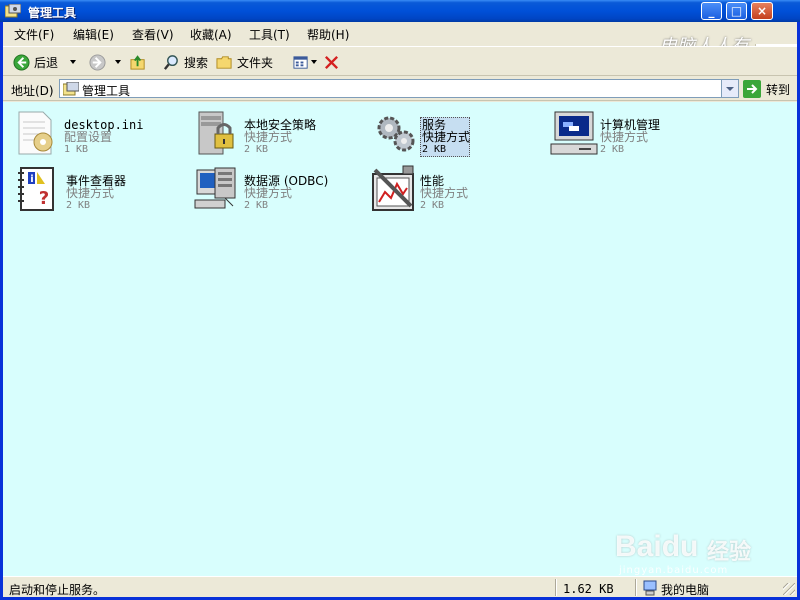 Image resolution: width=800 pixels, height=600 pixels. What do you see at coordinates (588, 589) in the screenshot?
I see `status-size: 1.62 KB` at bounding box center [588, 589].